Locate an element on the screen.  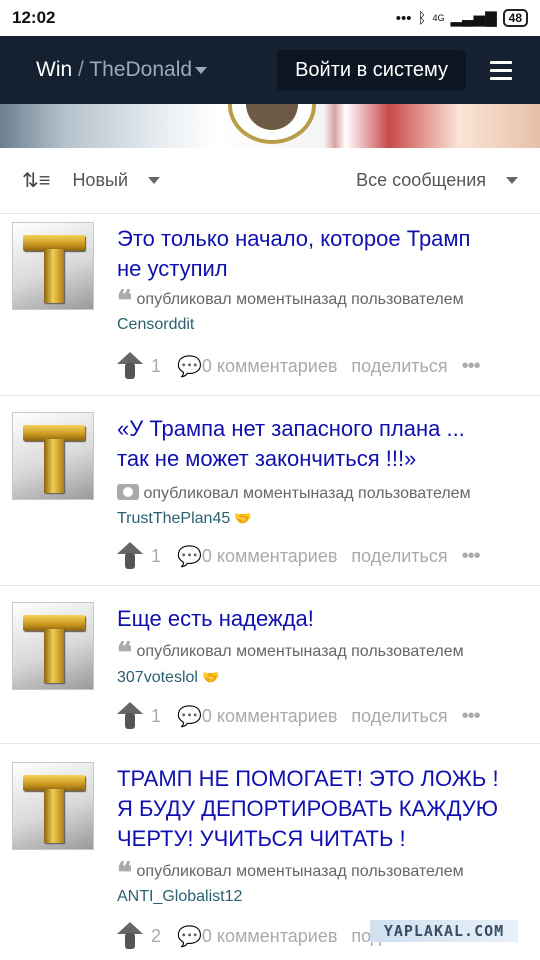
top-navbar: Win / TheDonald Войти в систему is located at coordinates (270, 70).